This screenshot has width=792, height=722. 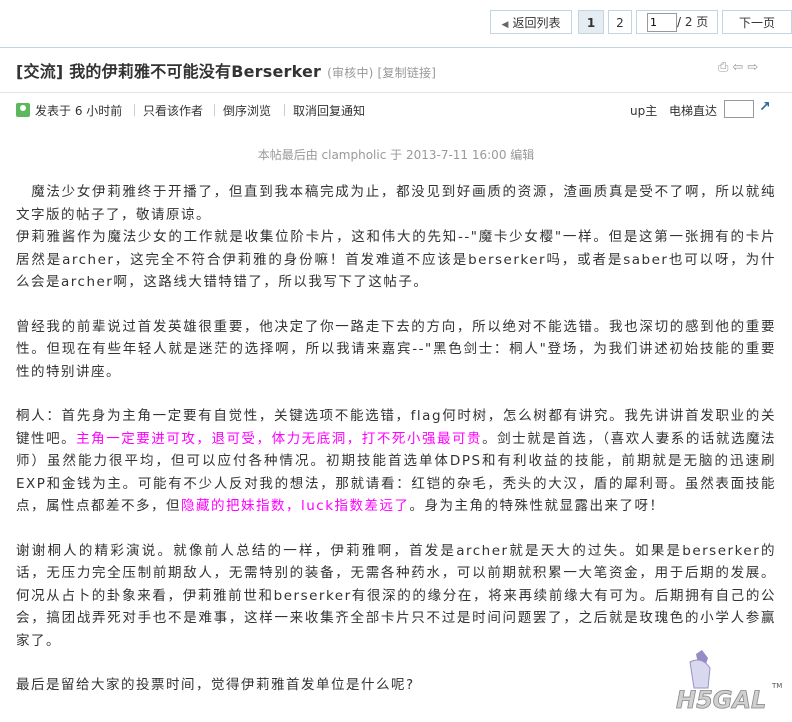 What do you see at coordinates (396, 155) in the screenshot?
I see `edit-note: 本帖最后由 clampholic 于 2013-7-11 16:00 编辑` at bounding box center [396, 155].